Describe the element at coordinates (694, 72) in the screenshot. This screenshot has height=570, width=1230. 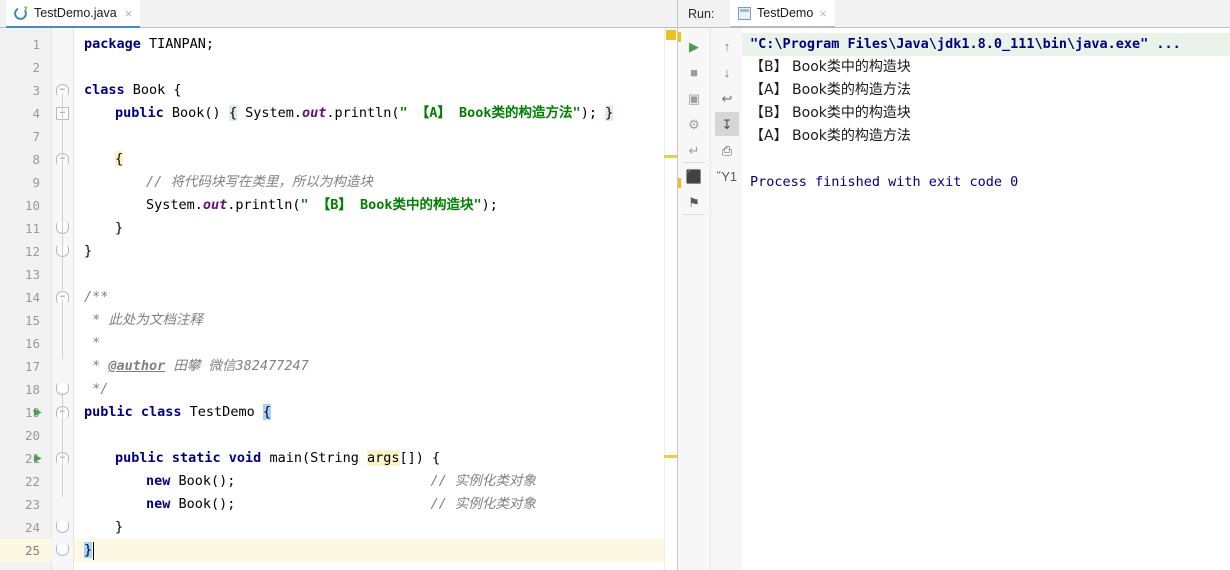
I see `stop-icon: ■` at that location.